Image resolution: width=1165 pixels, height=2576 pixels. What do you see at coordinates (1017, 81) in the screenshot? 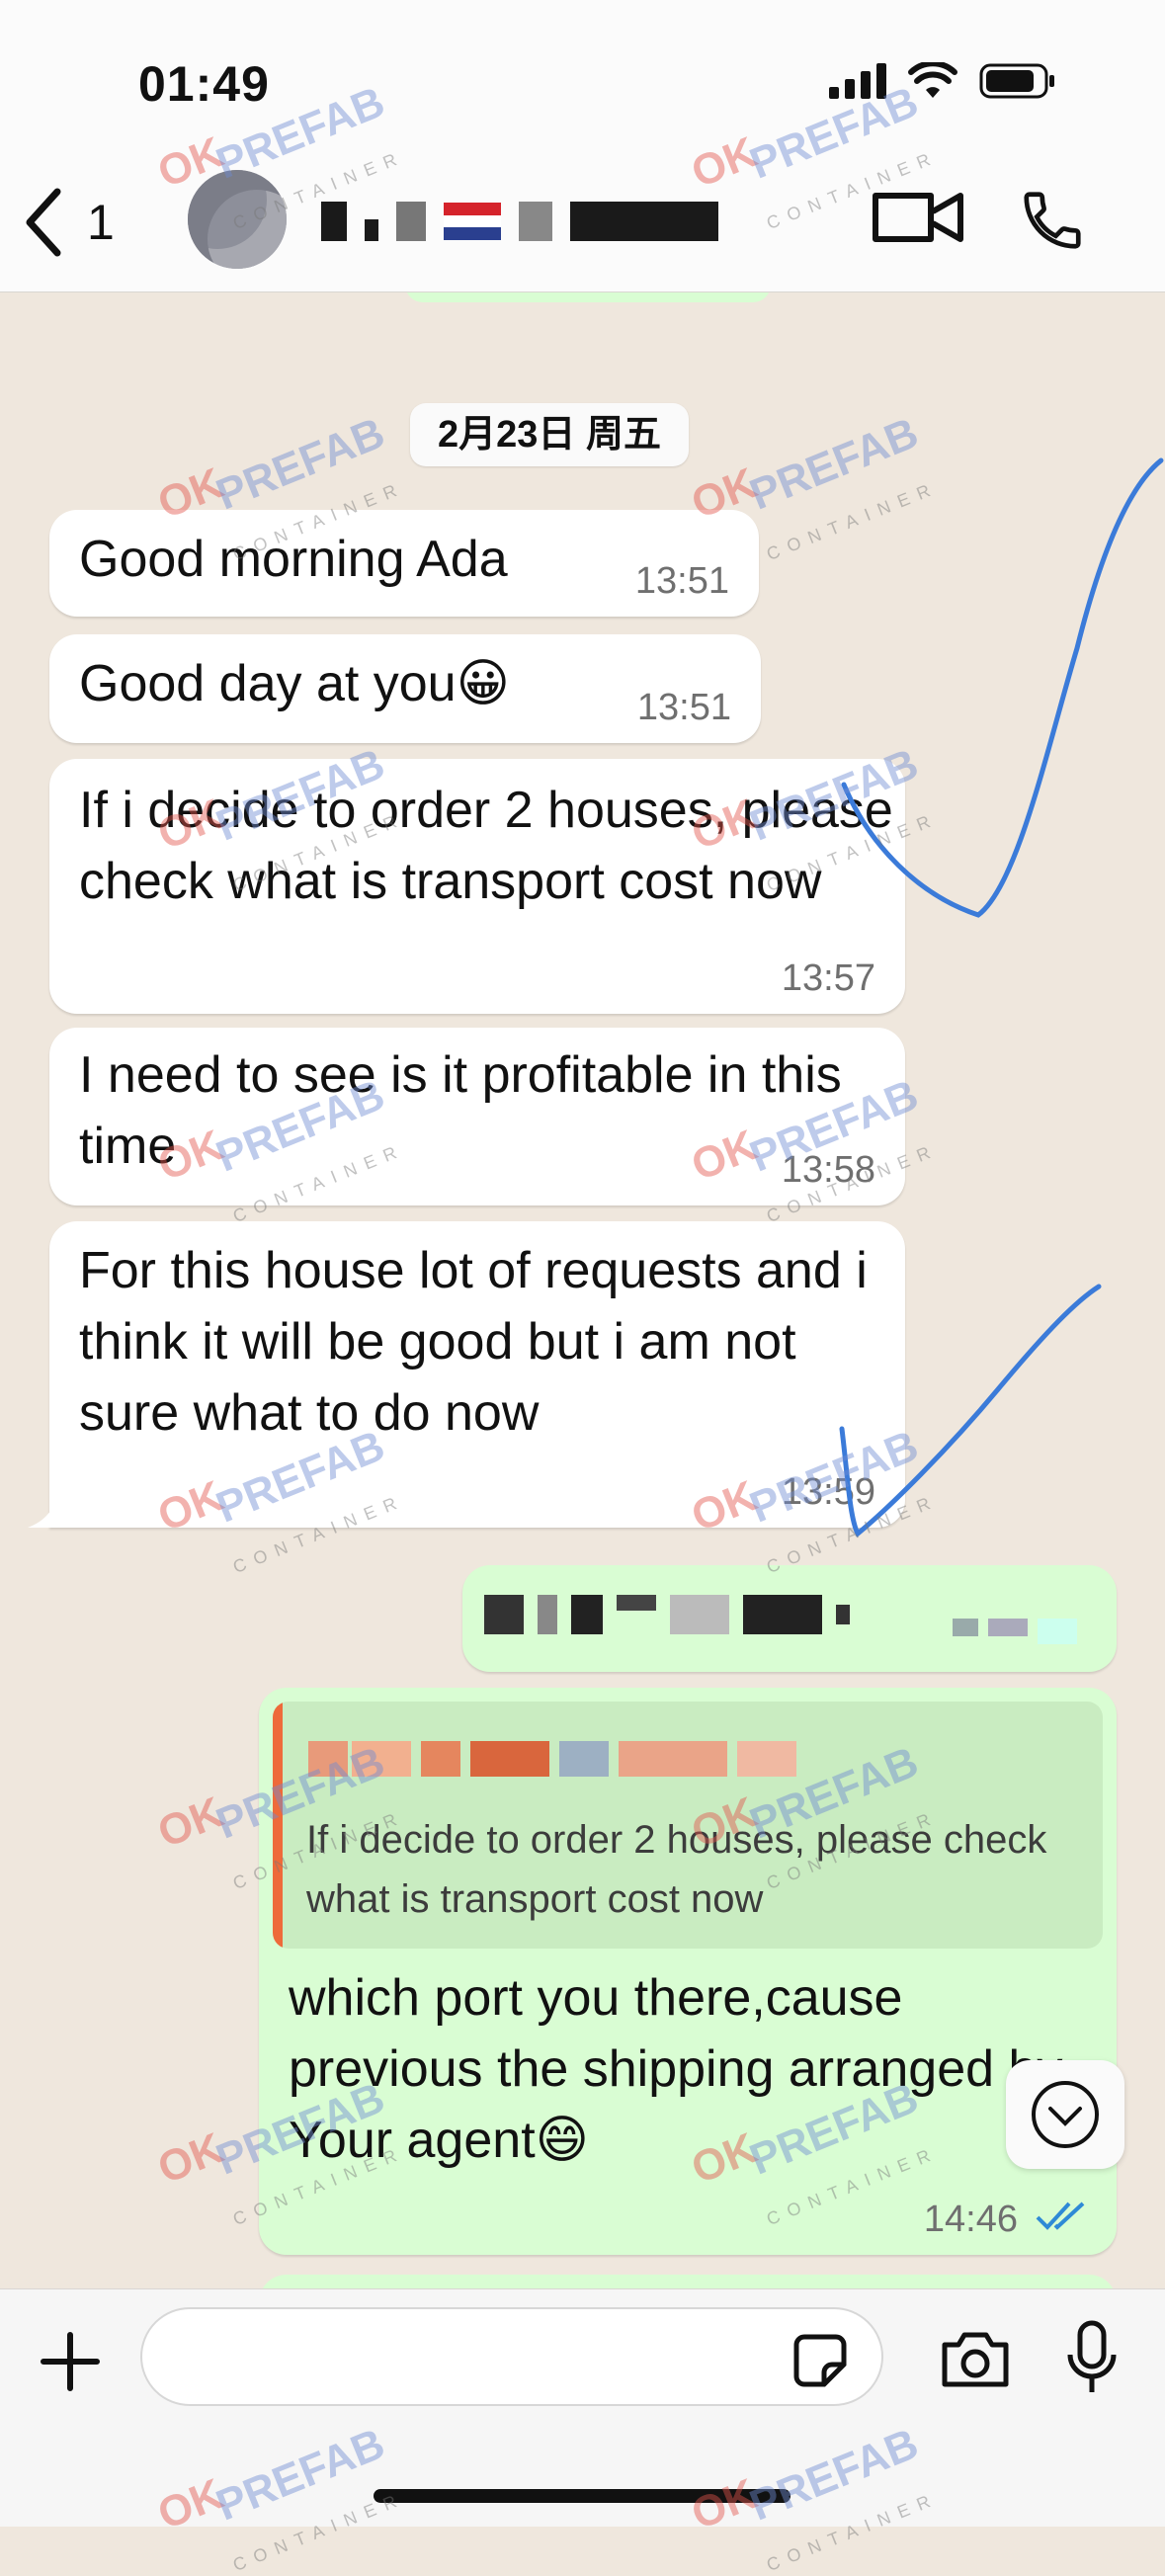
I see `battery-icon` at bounding box center [1017, 81].